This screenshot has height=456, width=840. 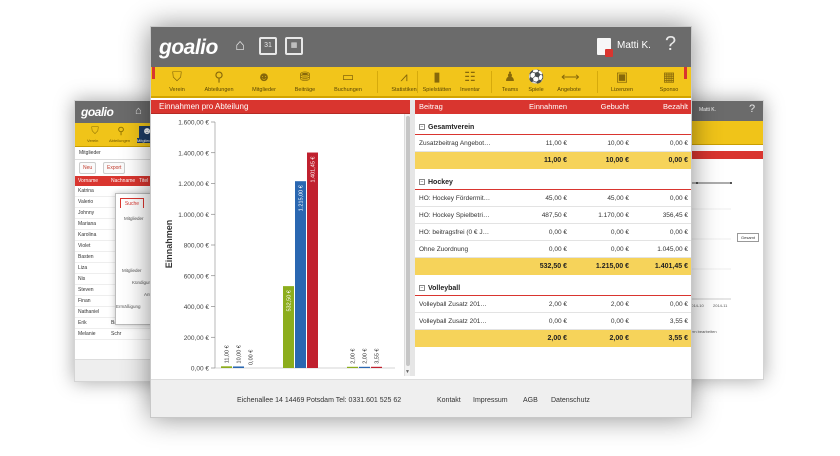 What do you see at coordinates (264, 76) in the screenshot?
I see `people-icon: ☻` at bounding box center [264, 76].